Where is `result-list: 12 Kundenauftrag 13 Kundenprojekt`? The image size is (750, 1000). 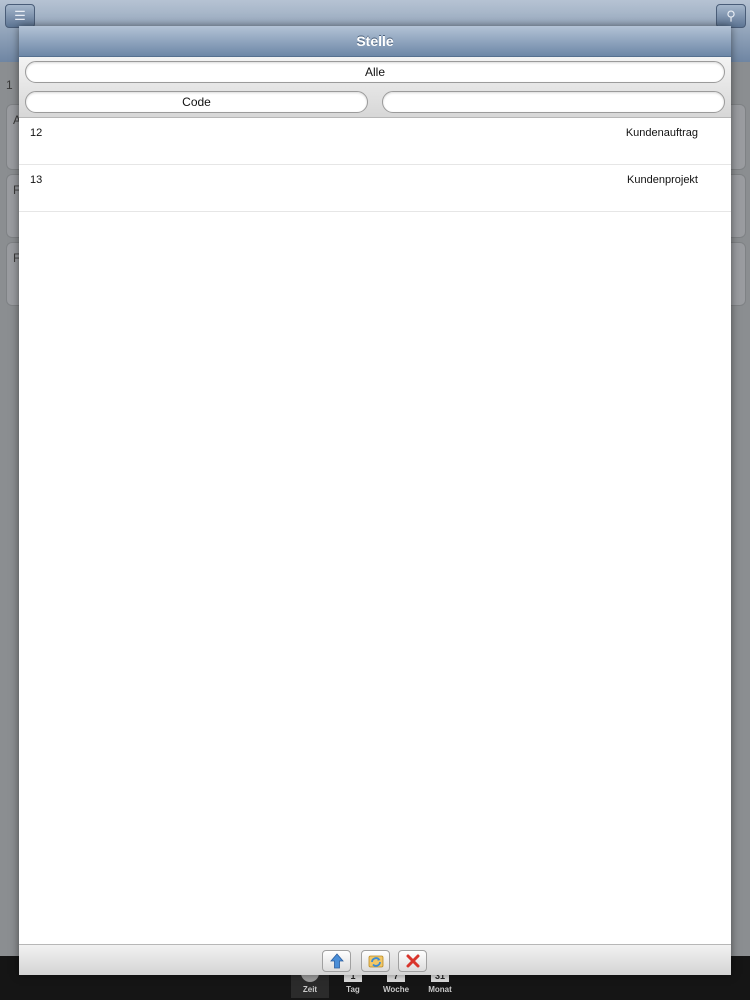 result-list: 12 Kundenauftrag 13 Kundenprojekt is located at coordinates (375, 165).